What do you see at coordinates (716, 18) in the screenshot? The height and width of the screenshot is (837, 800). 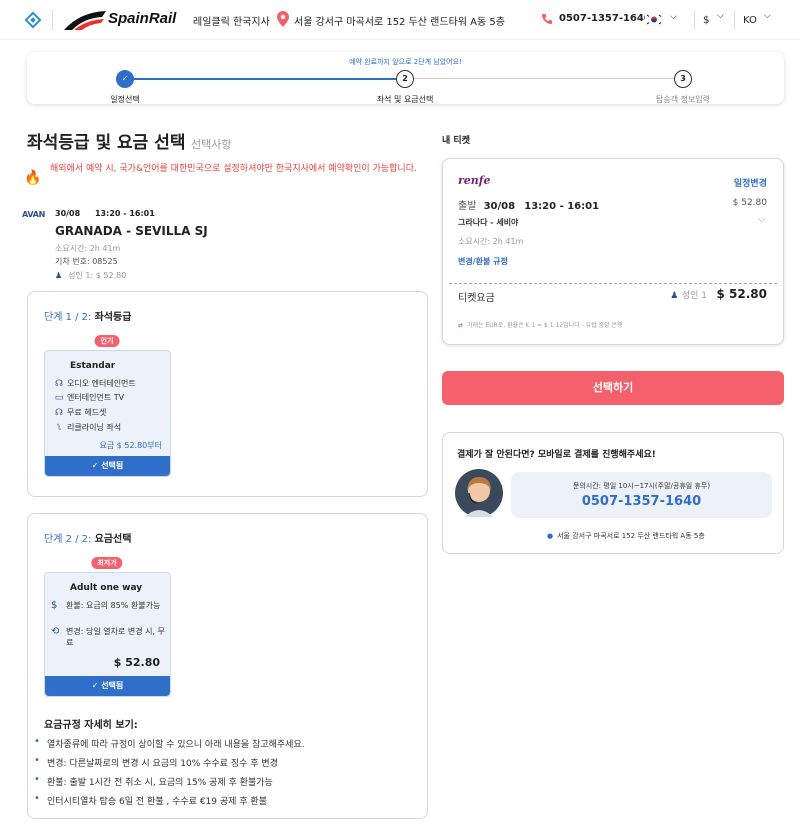 I see `currency-selector: $ ⌵` at bounding box center [716, 18].